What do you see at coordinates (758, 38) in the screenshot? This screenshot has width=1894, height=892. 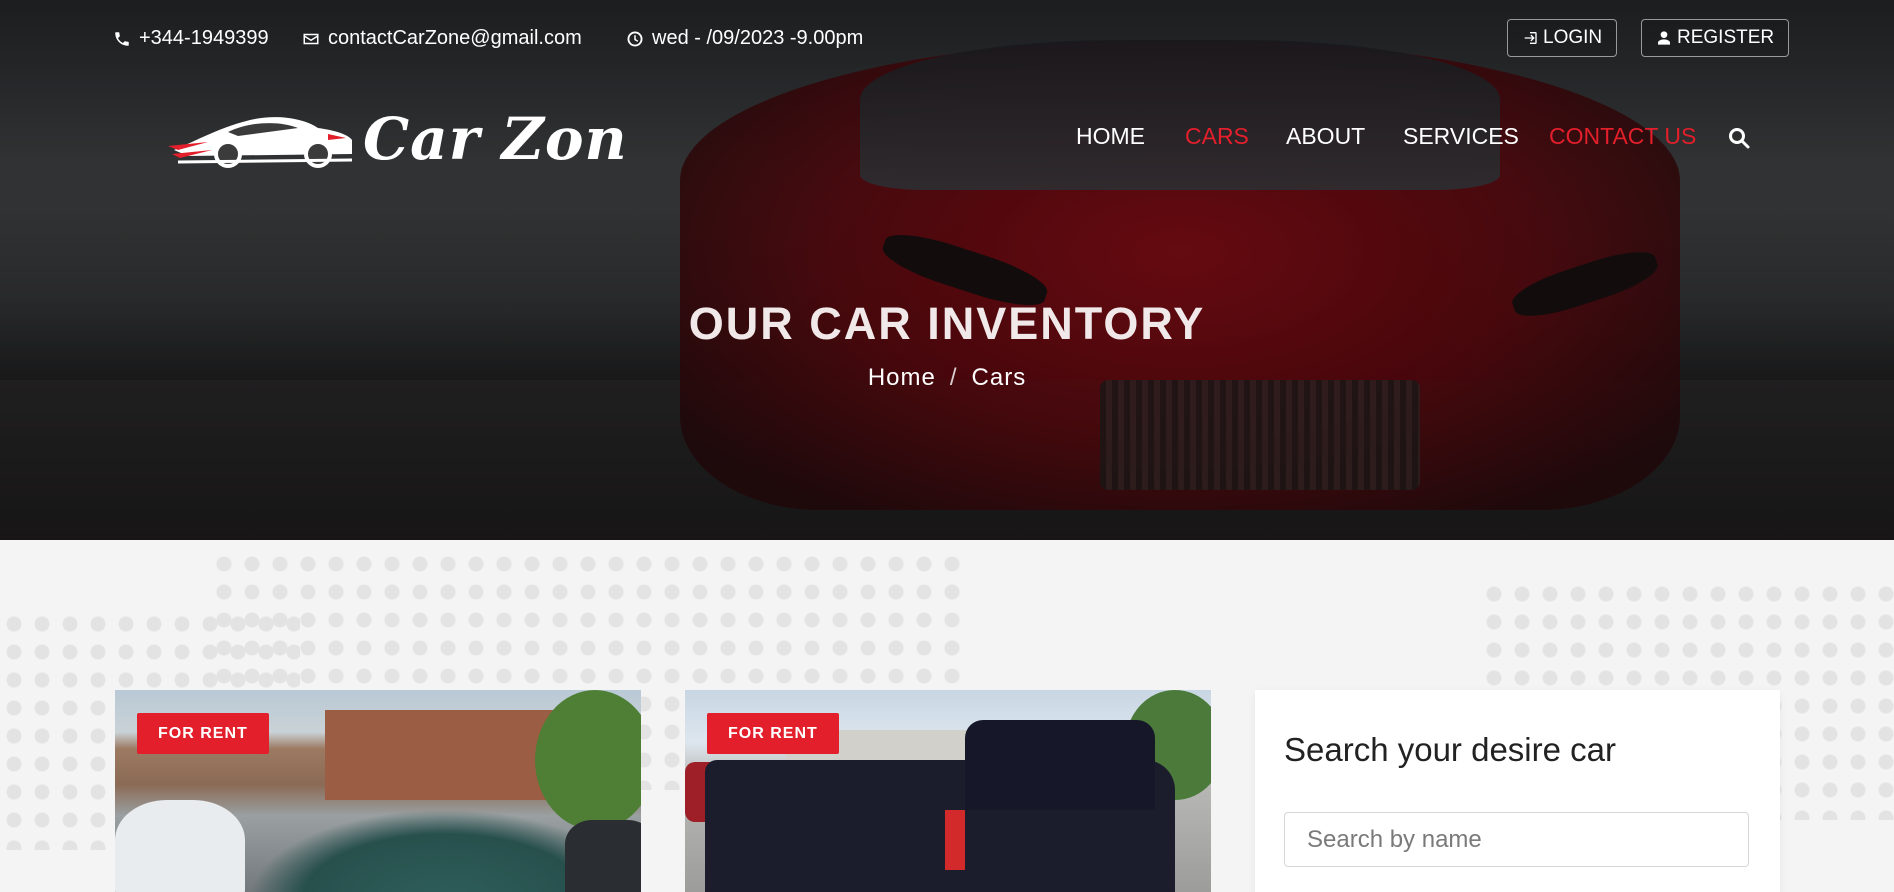 I see `hours-text: wed - /09/2023 -9.00pm` at bounding box center [758, 38].